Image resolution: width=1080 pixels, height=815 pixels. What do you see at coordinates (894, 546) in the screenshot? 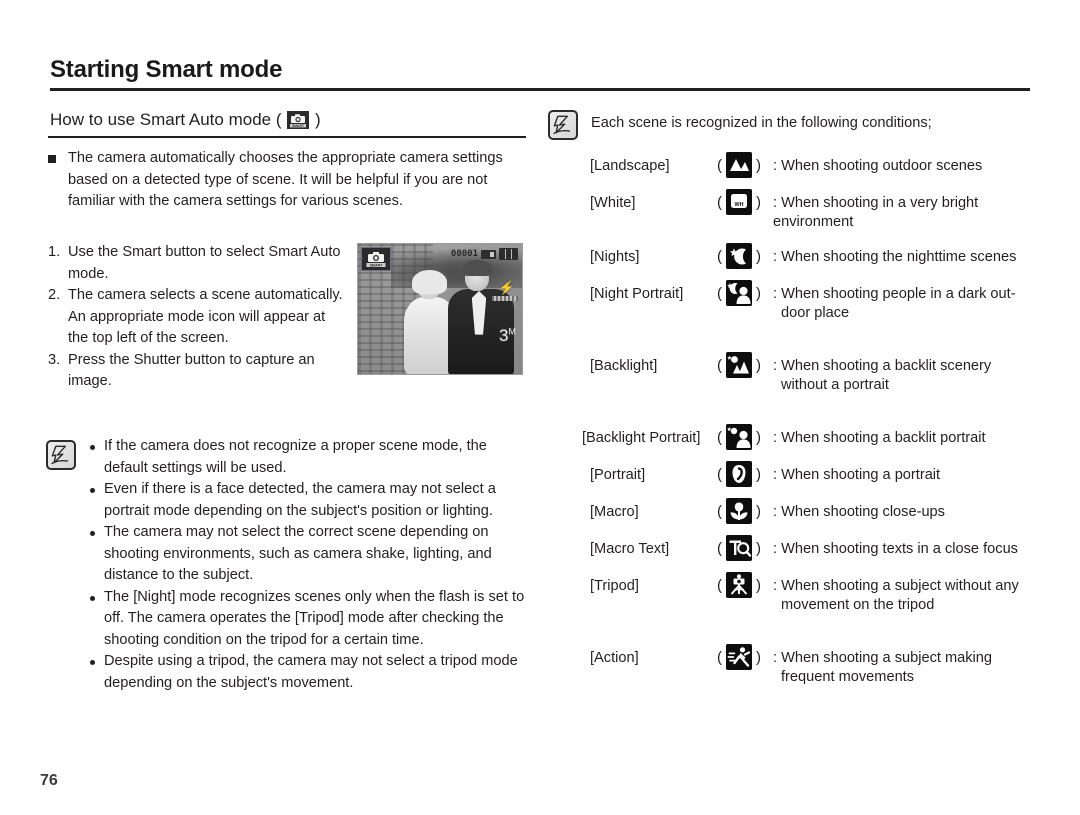
I see `scene-description: : When shooting texts in a close focus` at bounding box center [894, 546].